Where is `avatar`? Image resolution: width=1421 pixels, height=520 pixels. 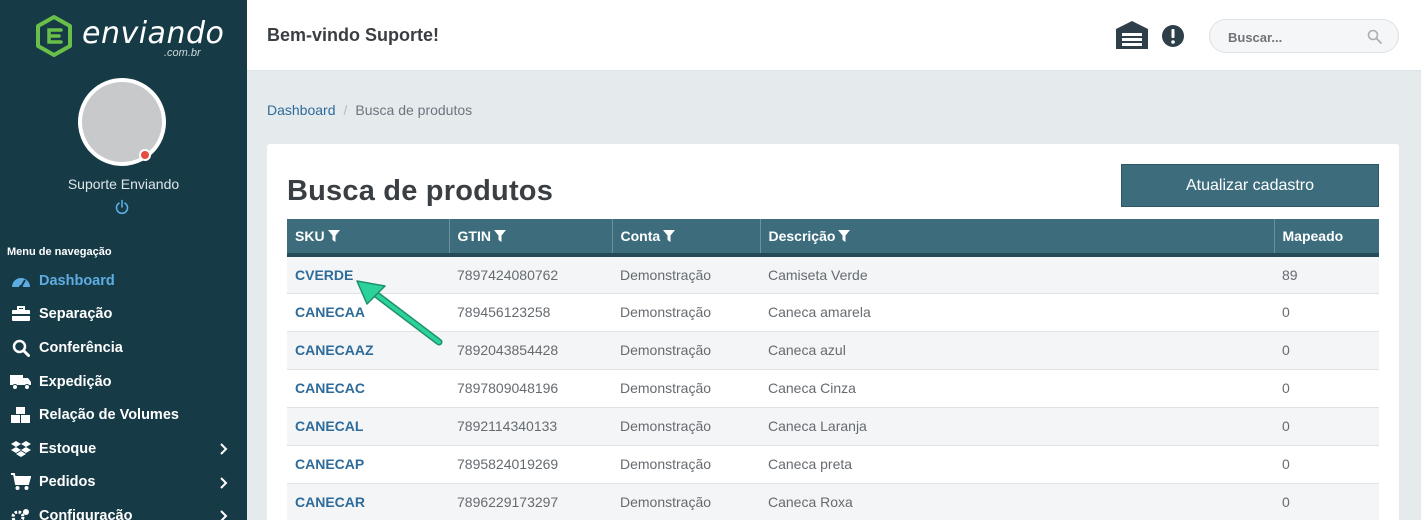 avatar is located at coordinates (122, 122).